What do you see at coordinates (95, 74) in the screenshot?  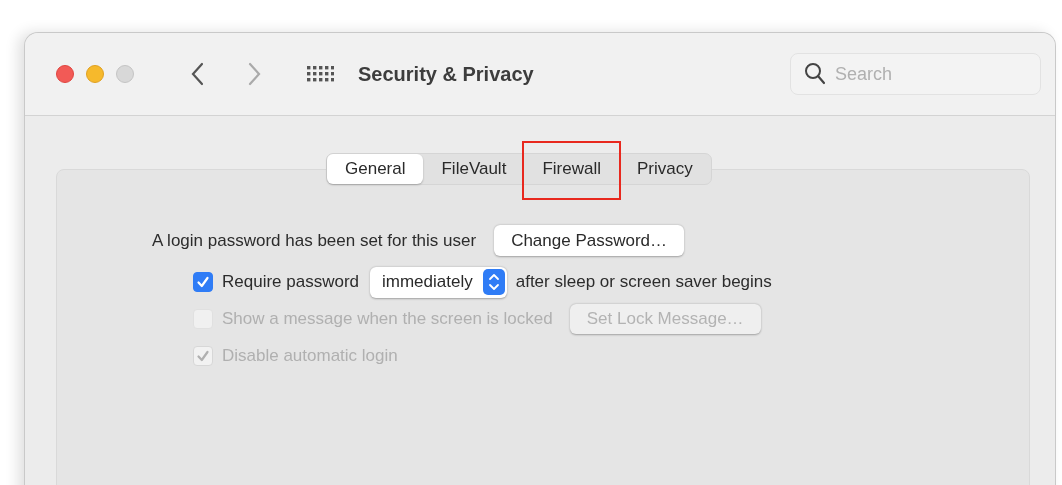 I see `minimize-button` at bounding box center [95, 74].